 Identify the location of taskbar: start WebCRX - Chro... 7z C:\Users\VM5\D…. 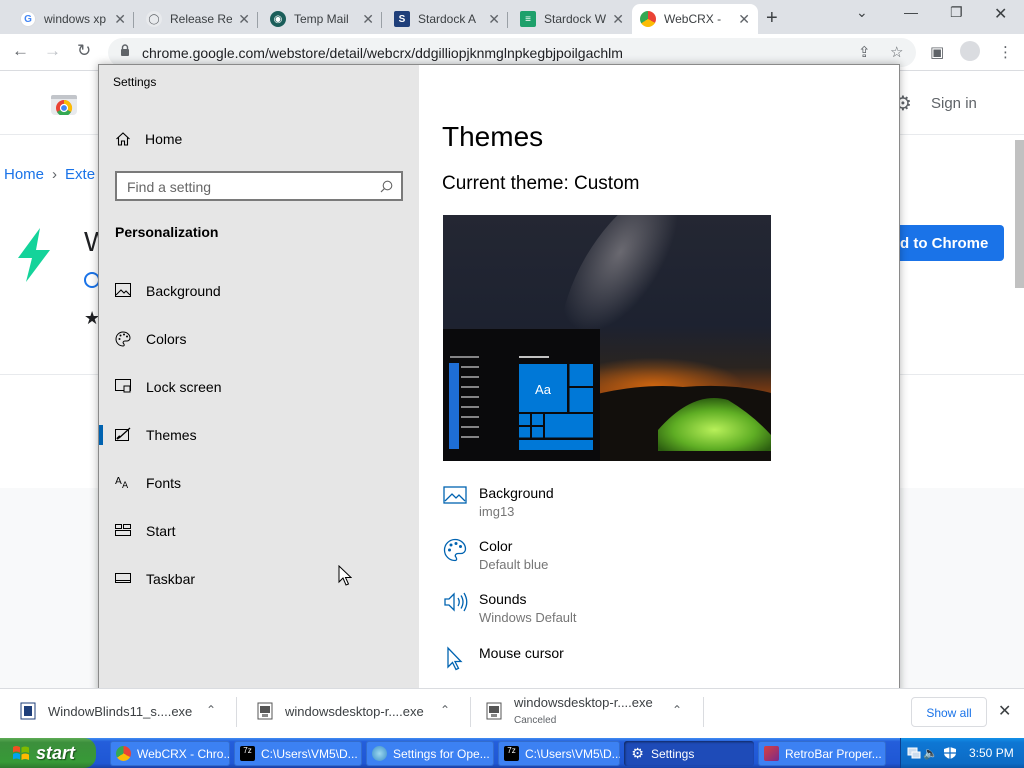
(512, 753).